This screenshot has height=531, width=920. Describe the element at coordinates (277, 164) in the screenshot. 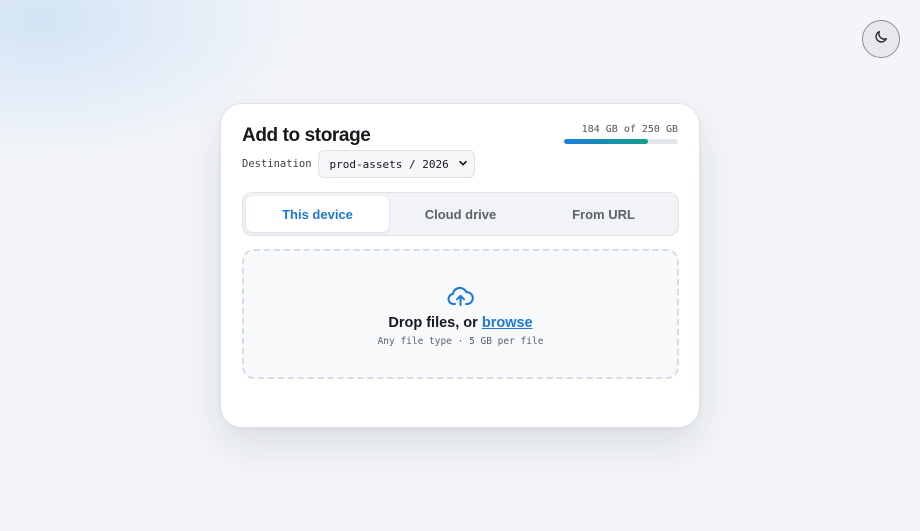

I see `destination-label: Destination` at that location.